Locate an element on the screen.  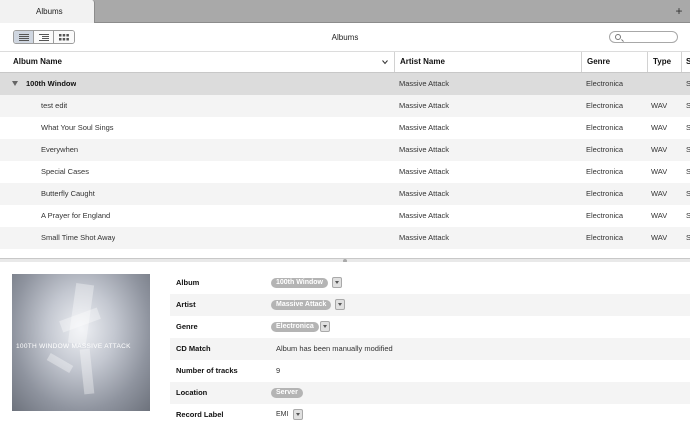
album-cover-text: 100TH WINDOW MASSIVE ATTACK is located at coordinates (73, 346).